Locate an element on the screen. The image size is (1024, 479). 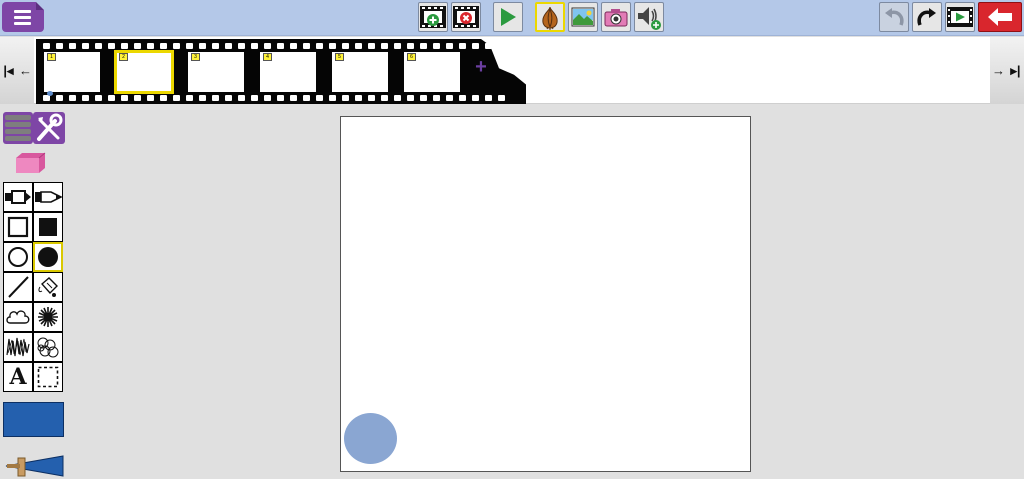
film-frame-6: 6 is located at coordinates (432, 72).